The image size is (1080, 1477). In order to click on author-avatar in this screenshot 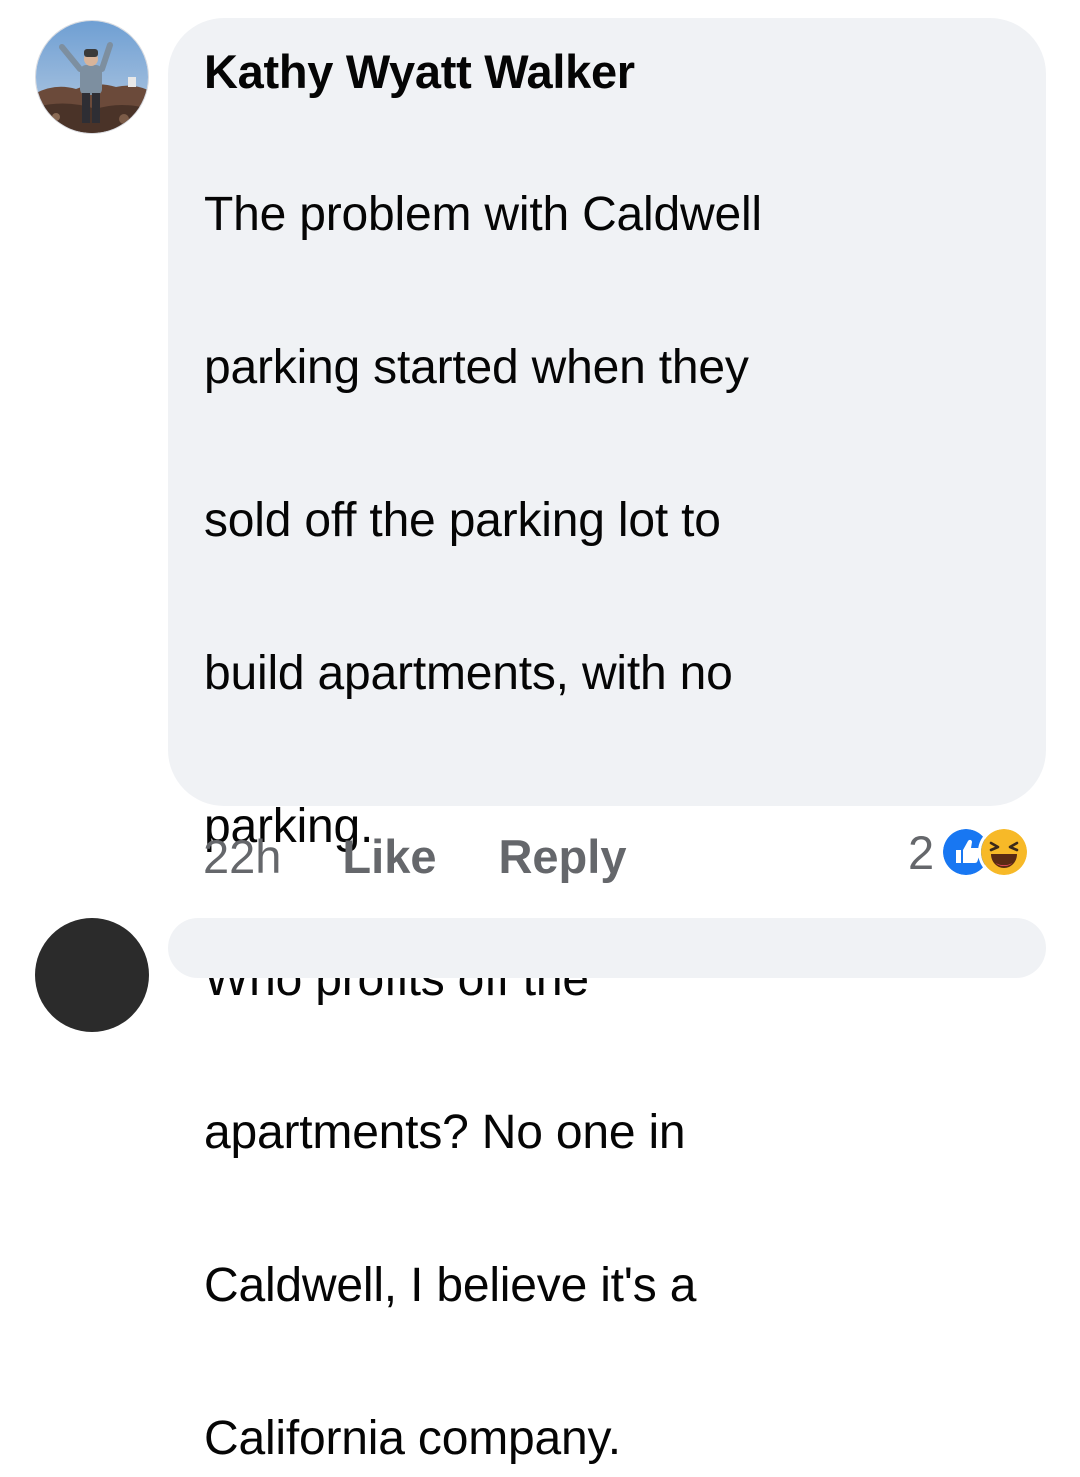, I will do `click(92, 77)`.